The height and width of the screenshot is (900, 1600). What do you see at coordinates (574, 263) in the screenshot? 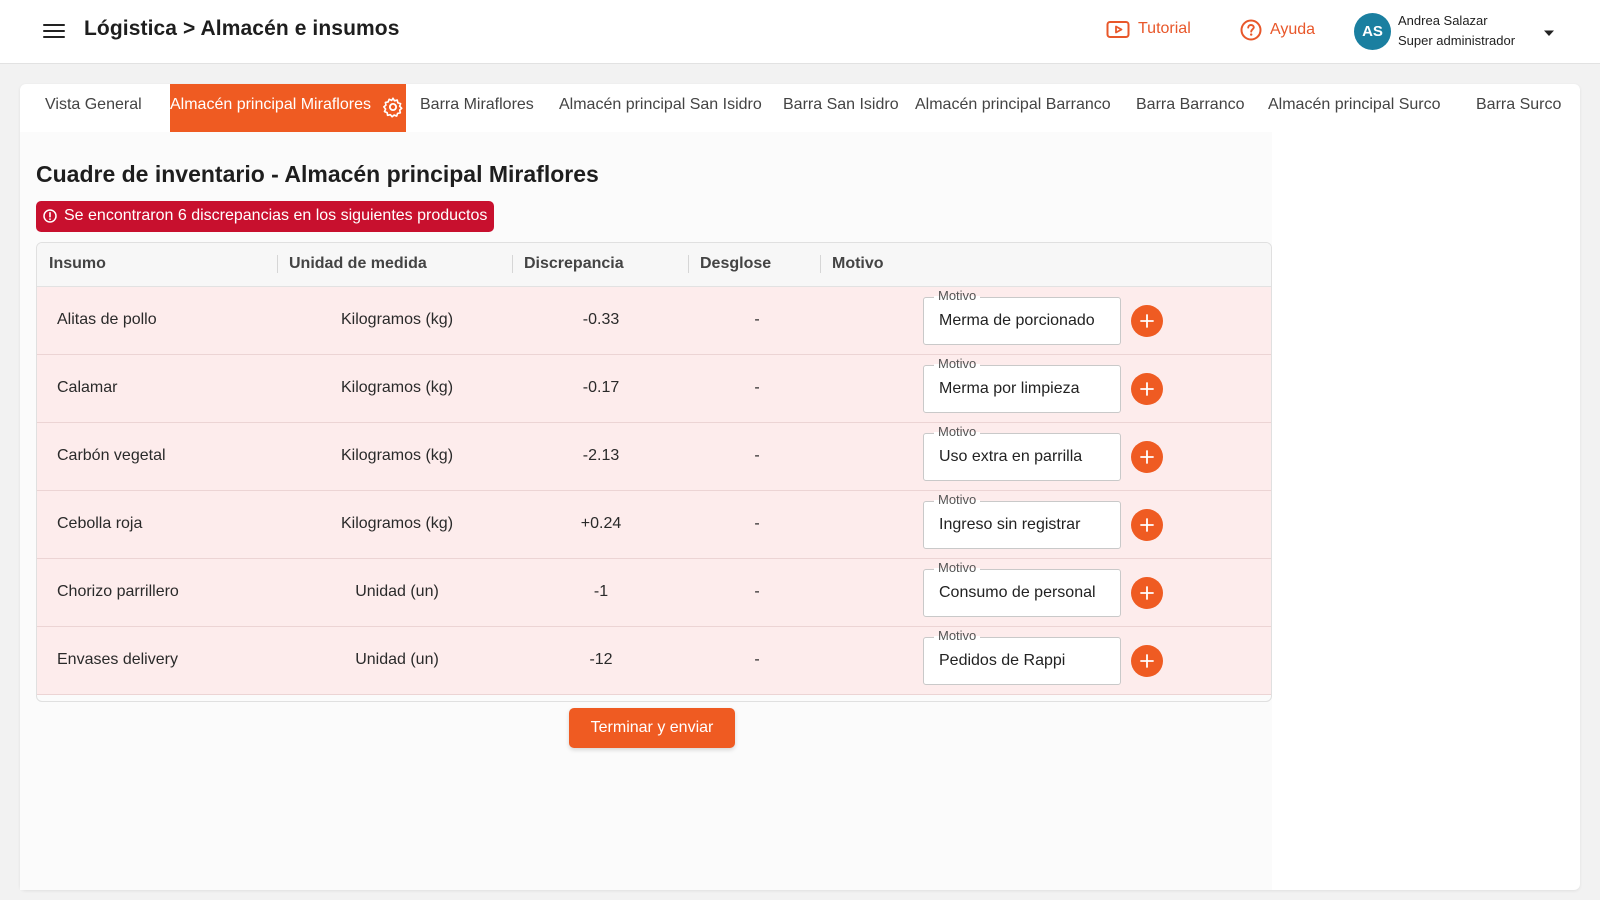
I see `column-header-discrepancia: Discrepancia` at bounding box center [574, 263].